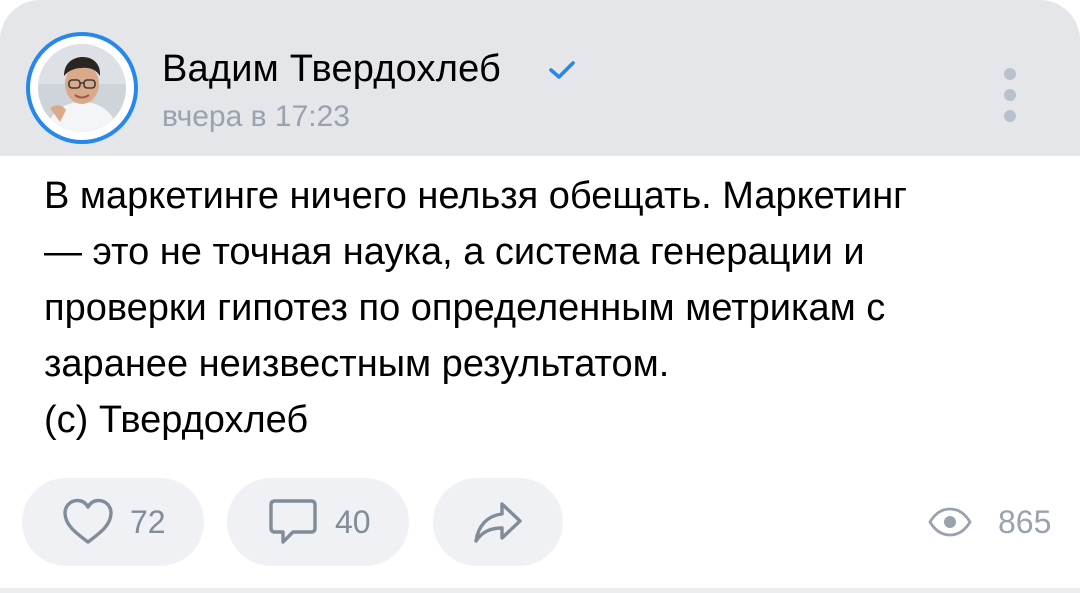 This screenshot has width=1080, height=593. Describe the element at coordinates (1025, 521) in the screenshot. I see `views-count: 865` at that location.